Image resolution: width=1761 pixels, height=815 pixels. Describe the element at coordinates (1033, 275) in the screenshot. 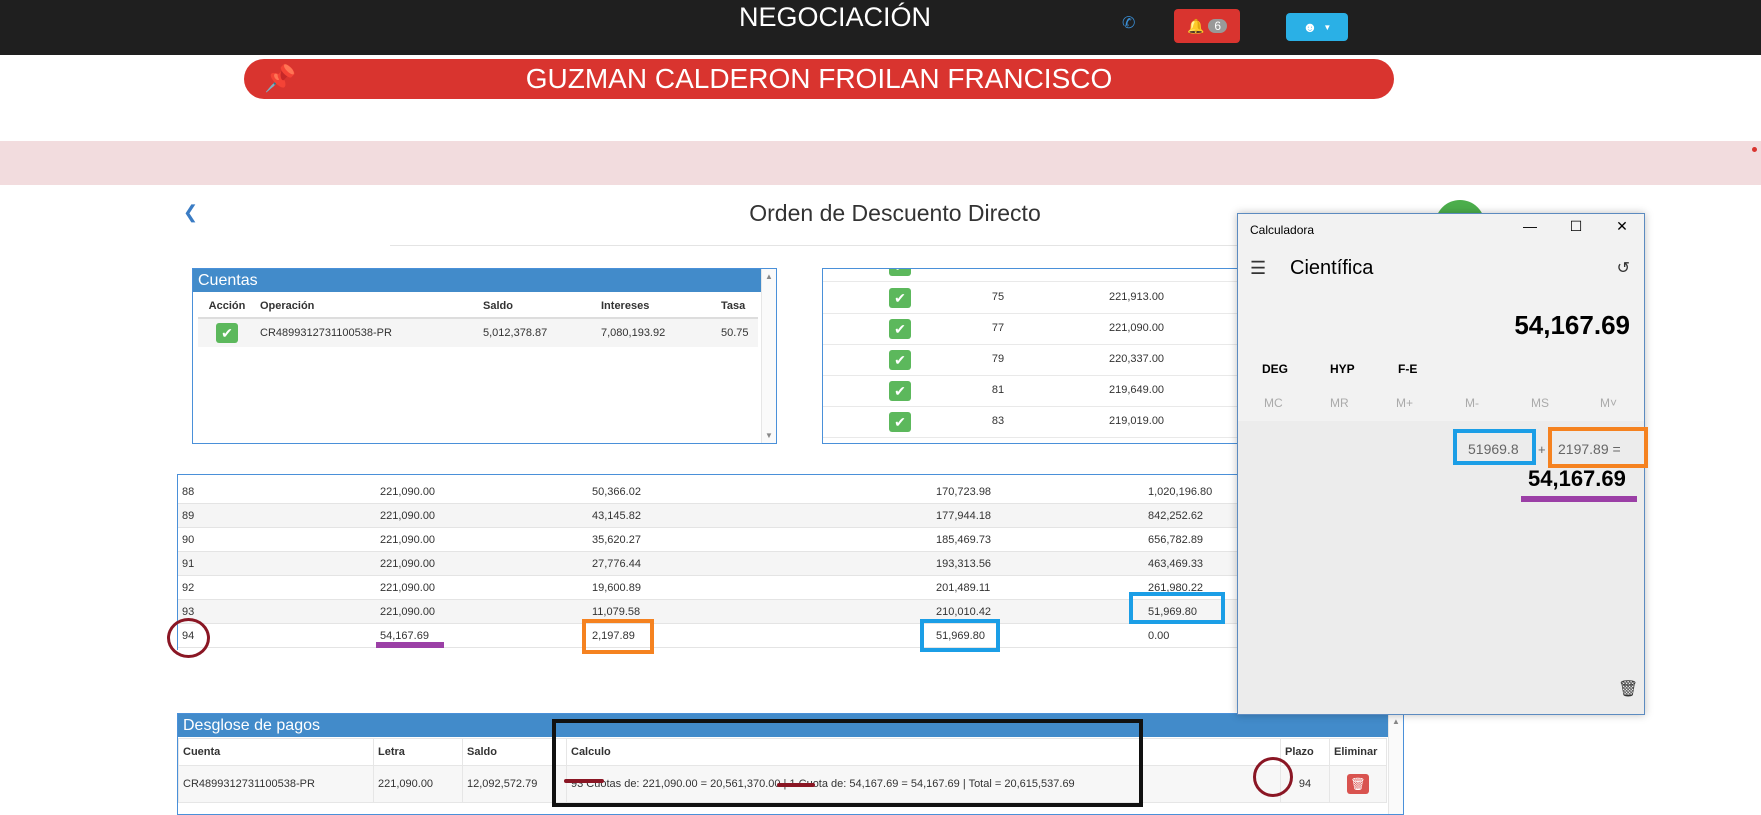

I see `list-item: ✔` at that location.